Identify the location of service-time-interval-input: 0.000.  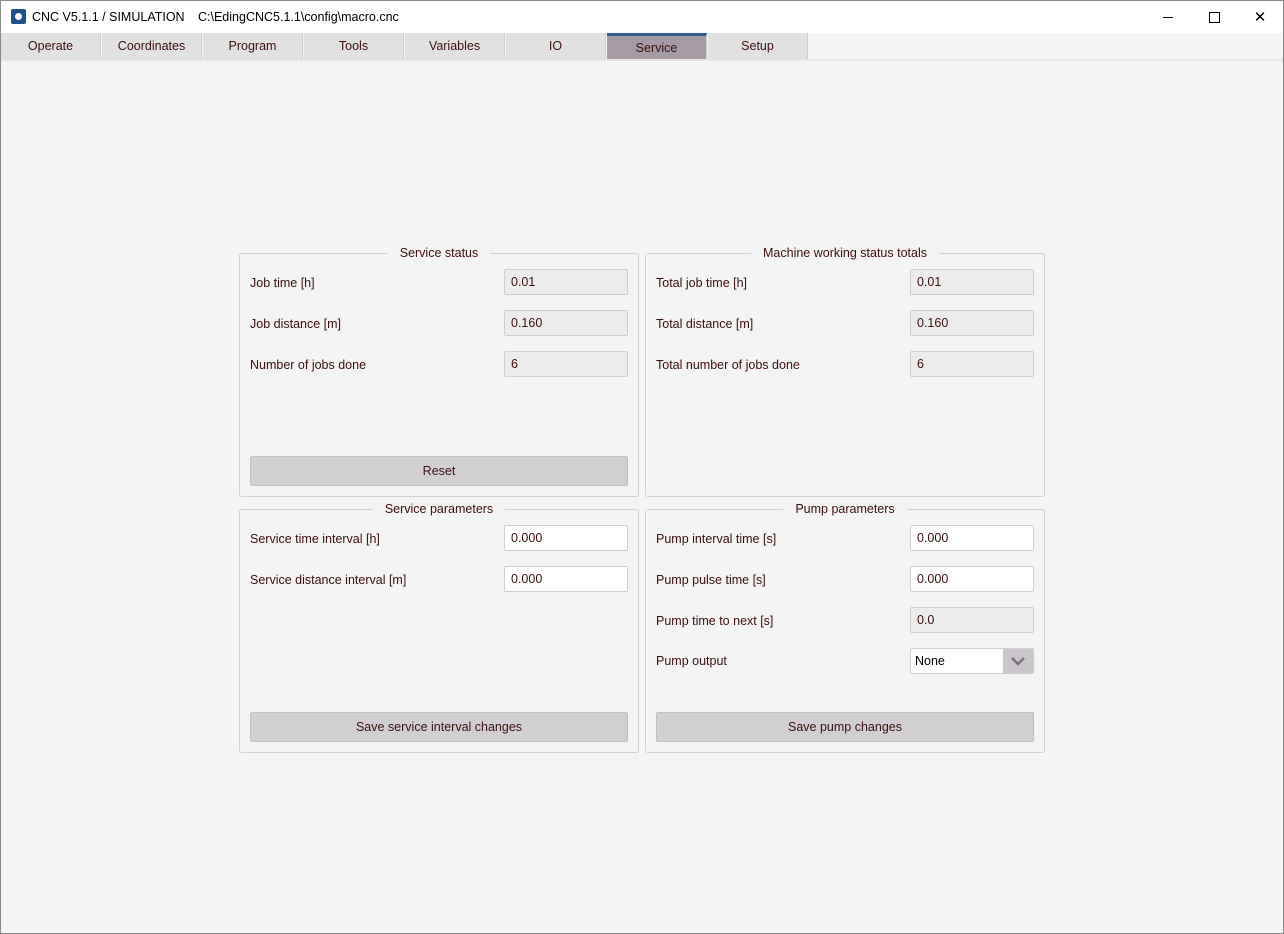
(566, 538).